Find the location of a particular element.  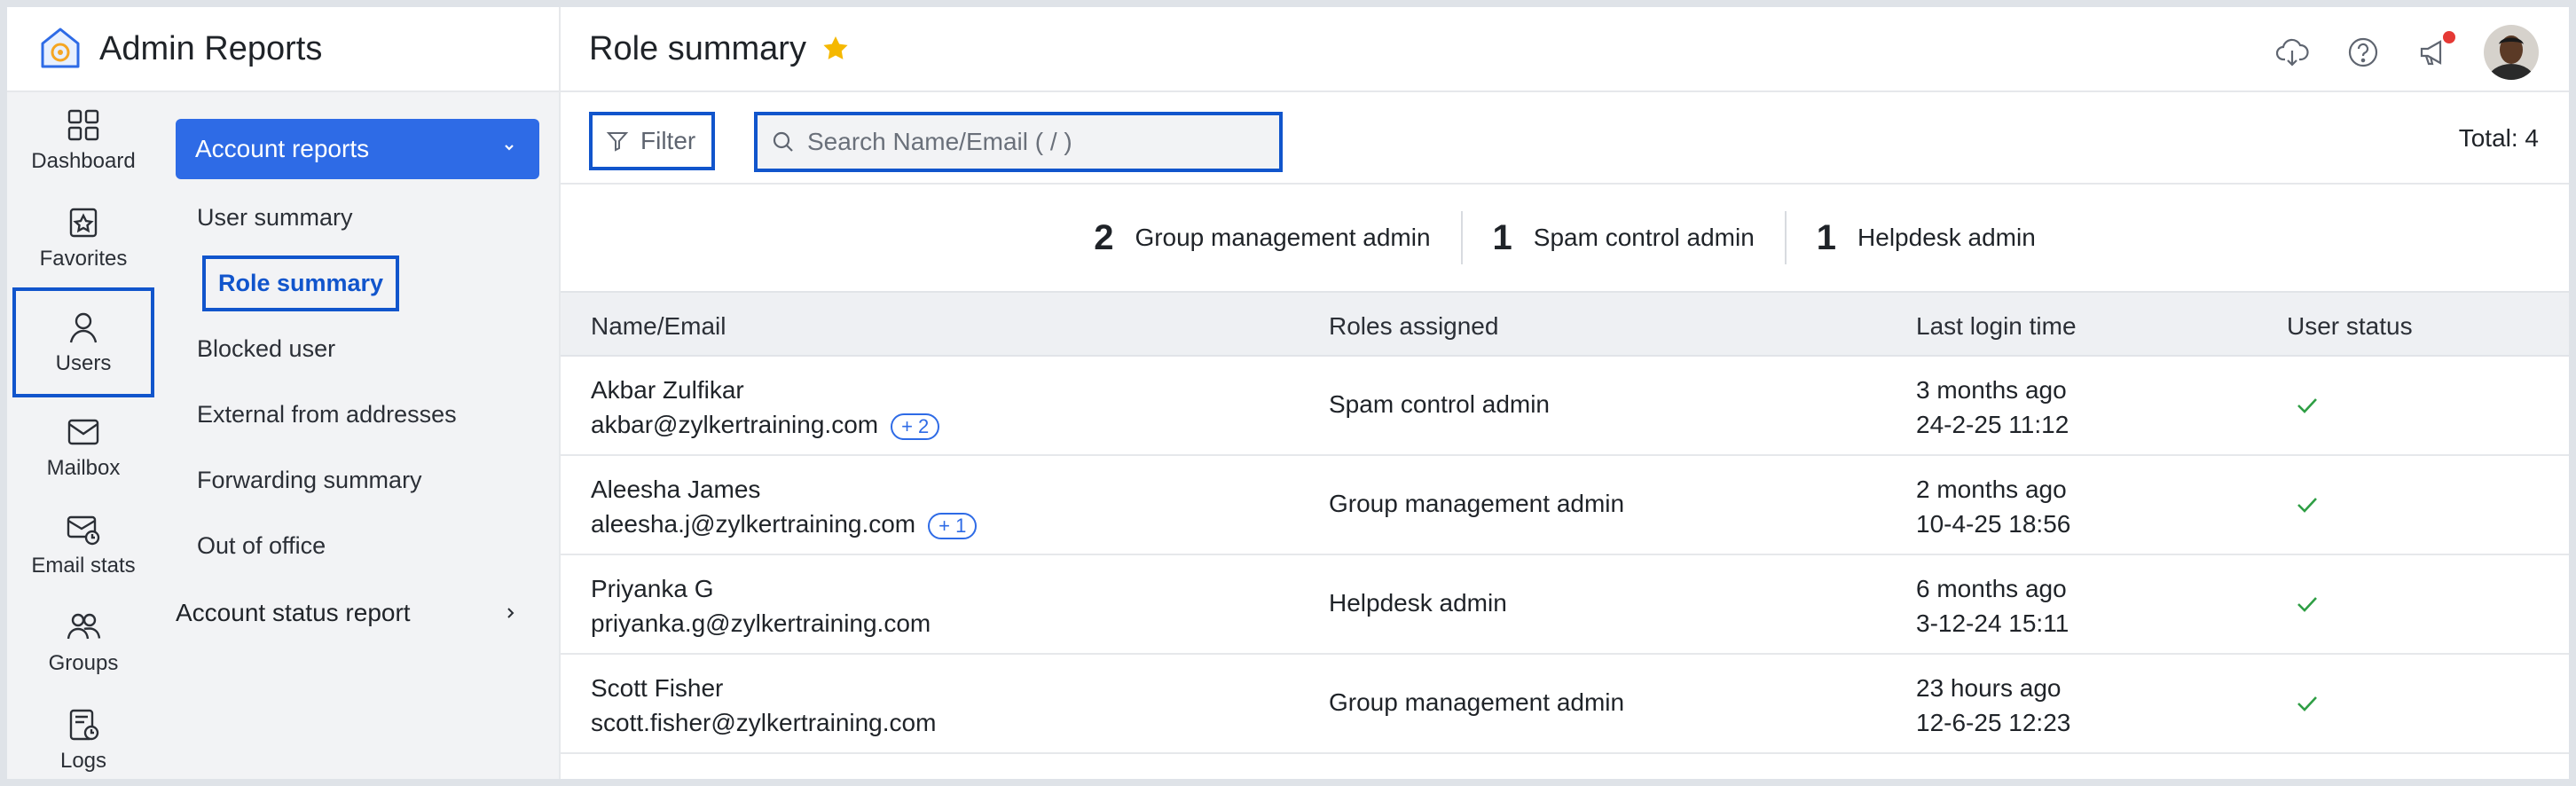

last-login-cell: 3 months ago 24-2-25 11:12 is located at coordinates (1992, 407).